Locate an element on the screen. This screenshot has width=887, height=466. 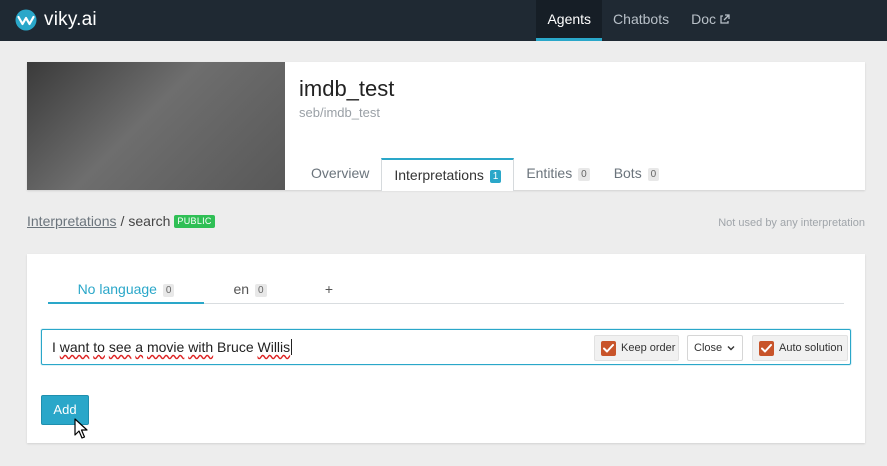
keep-order-label: Keep order is located at coordinates (648, 348).